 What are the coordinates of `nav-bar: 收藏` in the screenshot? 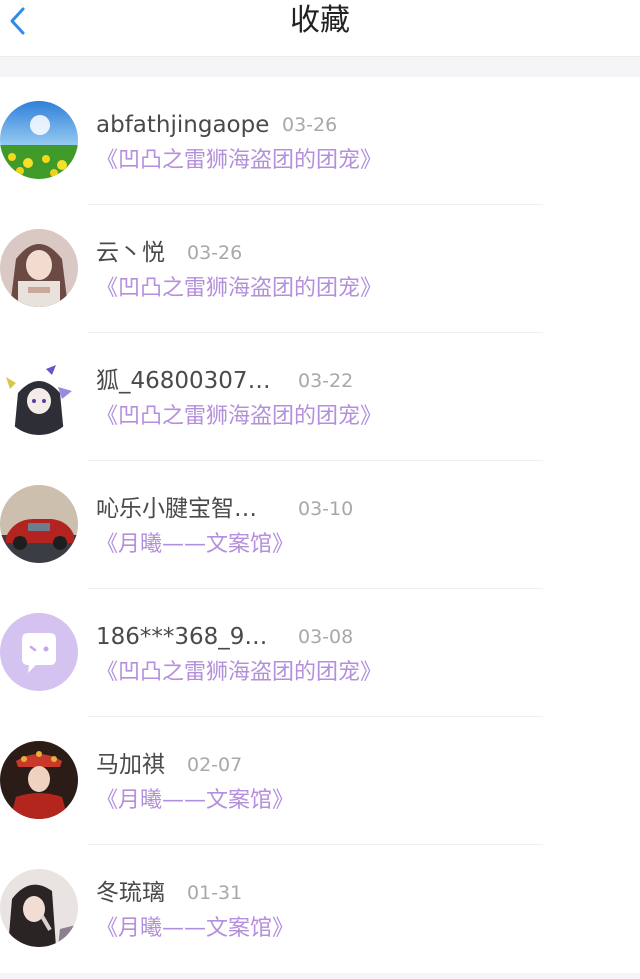 It's located at (320, 28).